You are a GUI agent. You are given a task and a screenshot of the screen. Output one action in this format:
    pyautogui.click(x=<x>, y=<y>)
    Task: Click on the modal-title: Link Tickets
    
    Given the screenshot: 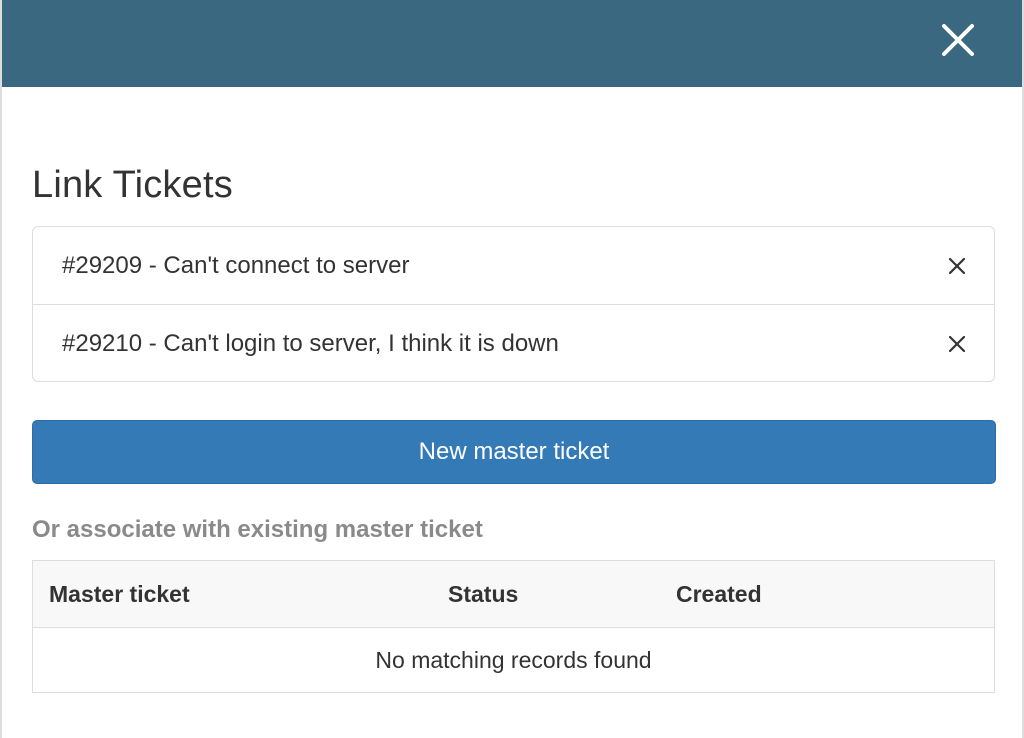 What is the action you would take?
    pyautogui.click(x=132, y=185)
    